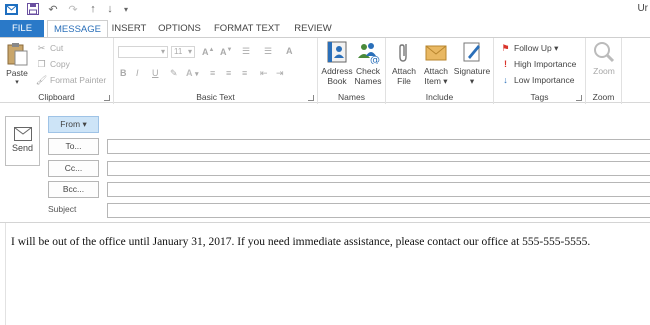 This screenshot has height=325, width=650. What do you see at coordinates (603, 97) in the screenshot?
I see `zoom-group-label: Zoom` at bounding box center [603, 97].